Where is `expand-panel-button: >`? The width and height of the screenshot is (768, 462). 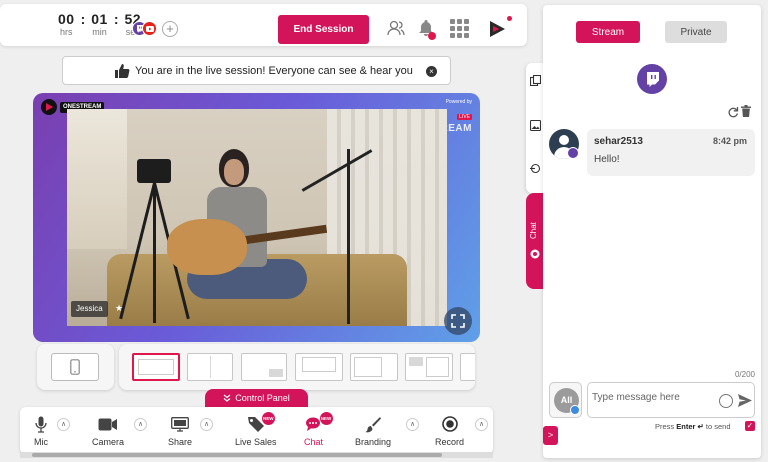 expand-panel-button: > is located at coordinates (550, 435).